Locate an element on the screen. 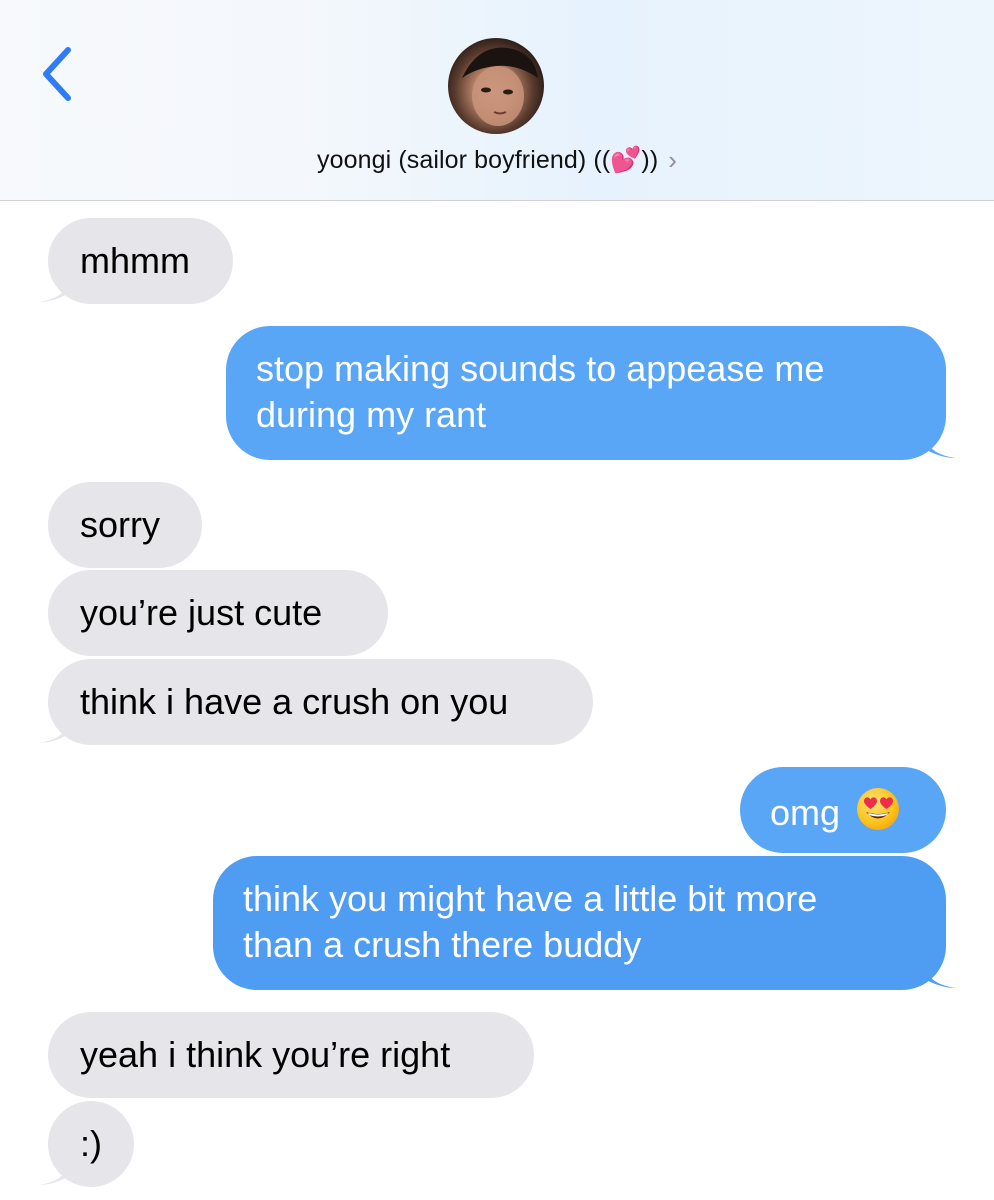 This screenshot has width=994, height=1200. chevron-left-icon is located at coordinates (57, 74).